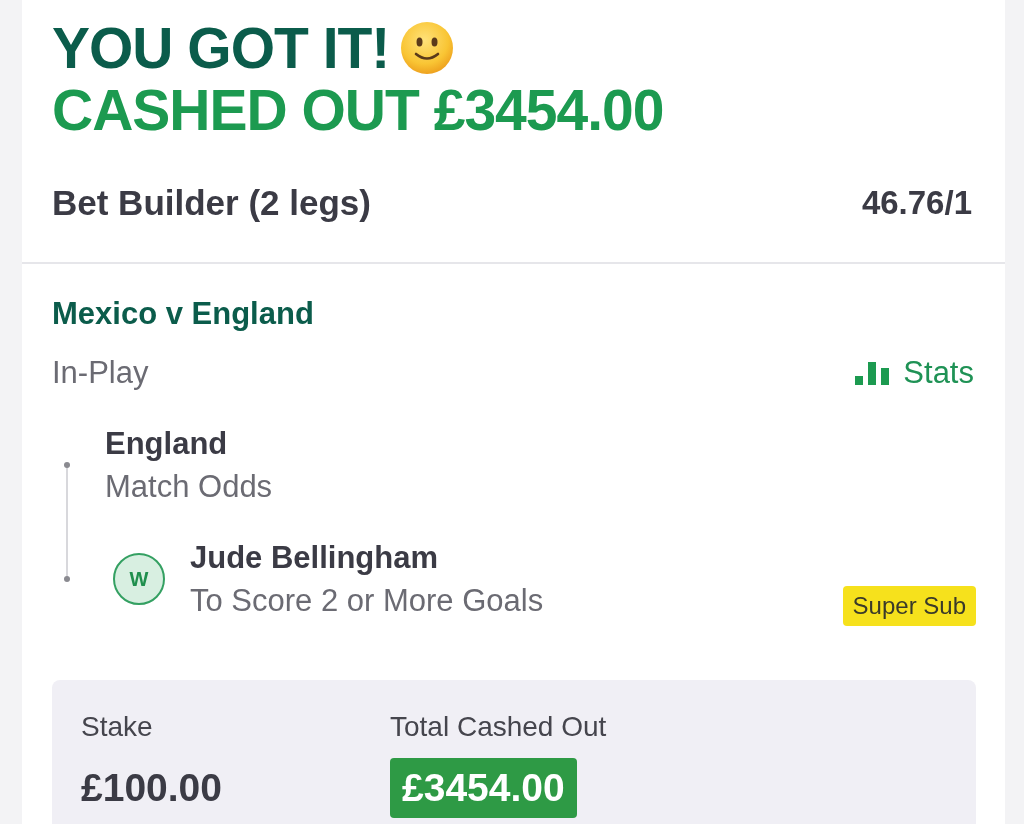 Image resolution: width=1024 pixels, height=824 pixels. What do you see at coordinates (914, 373) in the screenshot?
I see `stats-link: Stats` at bounding box center [914, 373].